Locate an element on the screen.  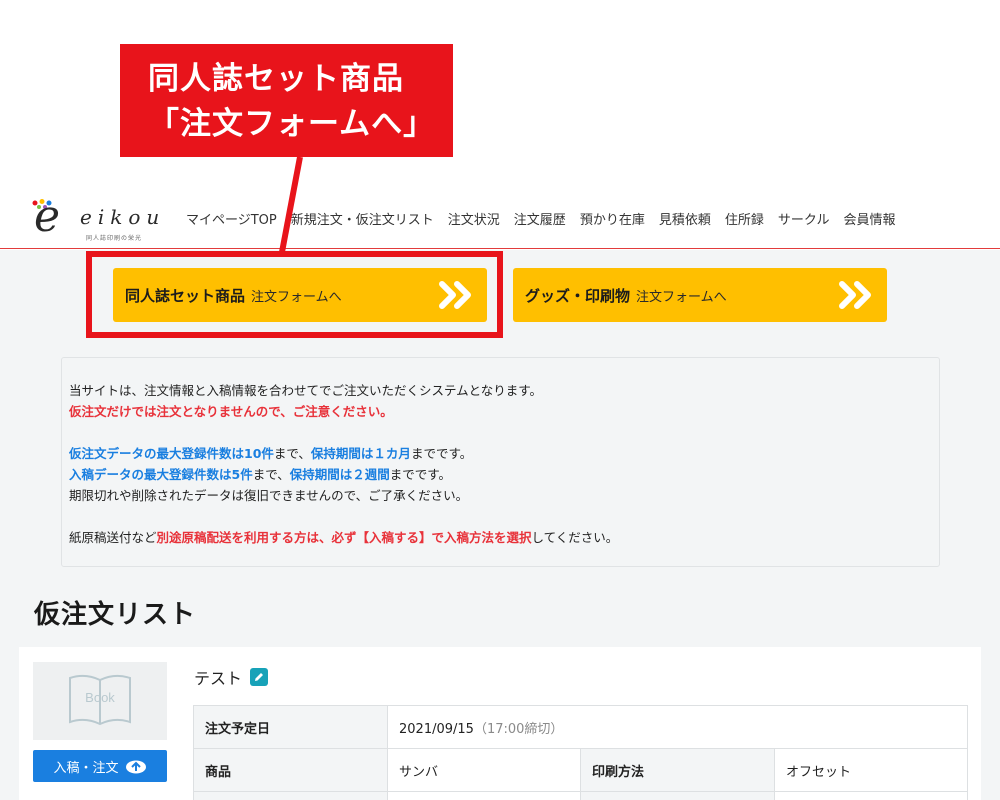
nav-new-order: 新規注文・仮注文リスト is located at coordinates (362, 218).